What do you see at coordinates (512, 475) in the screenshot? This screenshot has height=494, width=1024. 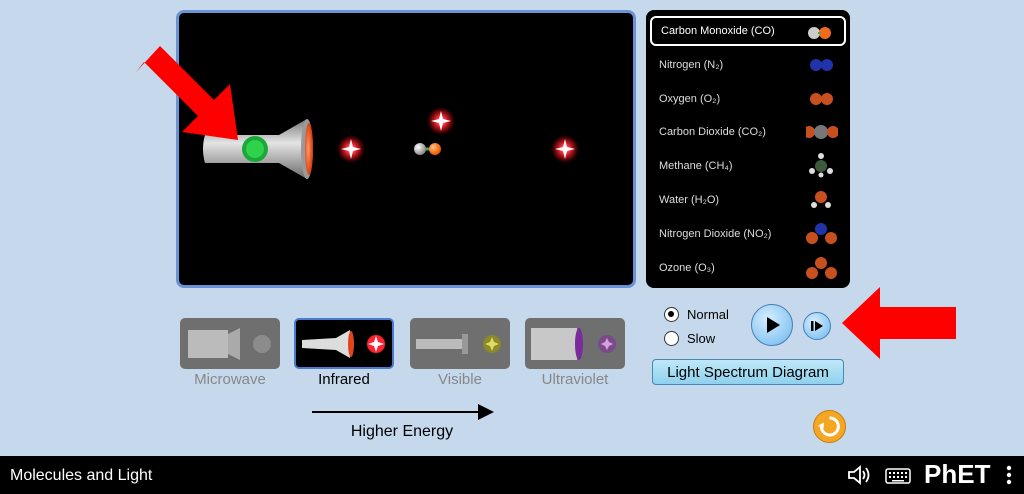 I see `navigation-bar: Molecules and Light PhET` at bounding box center [512, 475].